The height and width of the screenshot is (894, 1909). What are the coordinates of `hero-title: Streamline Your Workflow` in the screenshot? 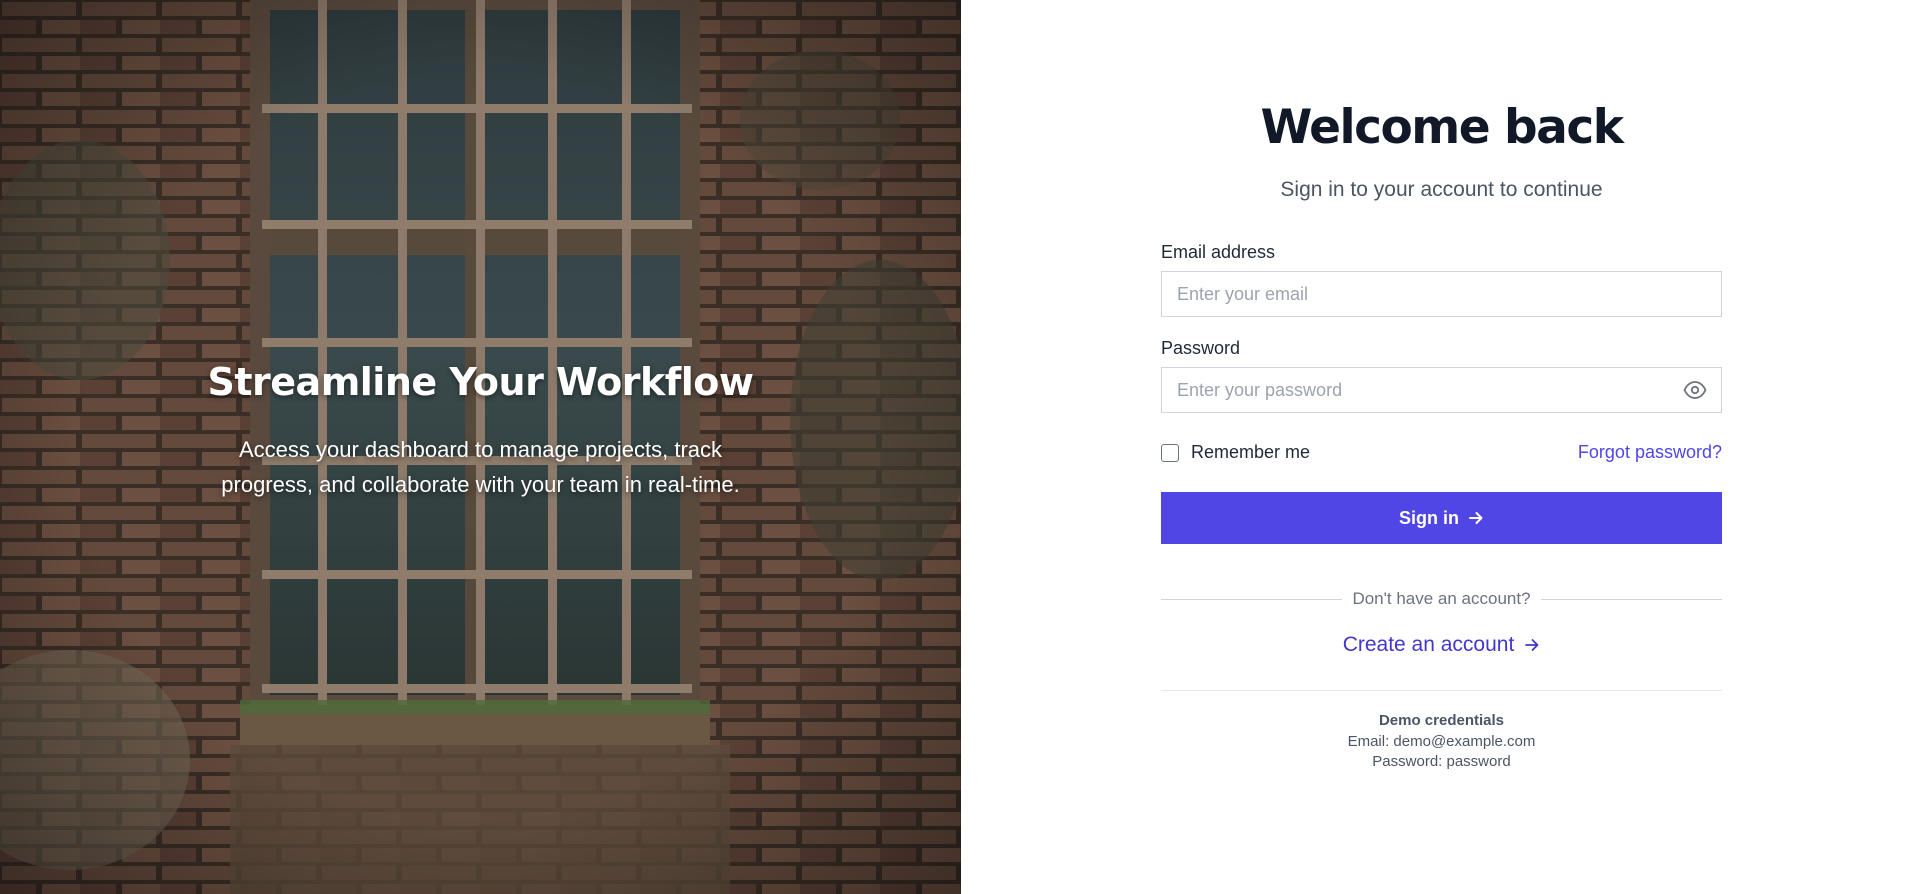 It's located at (481, 382).